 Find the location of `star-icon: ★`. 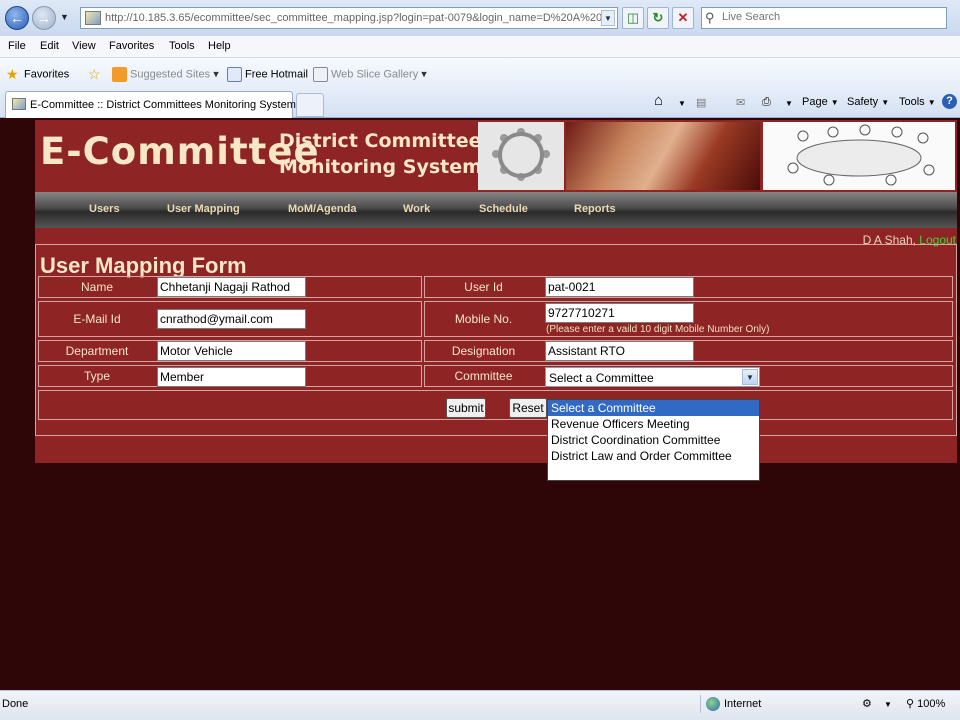

star-icon: ★ is located at coordinates (12, 74).